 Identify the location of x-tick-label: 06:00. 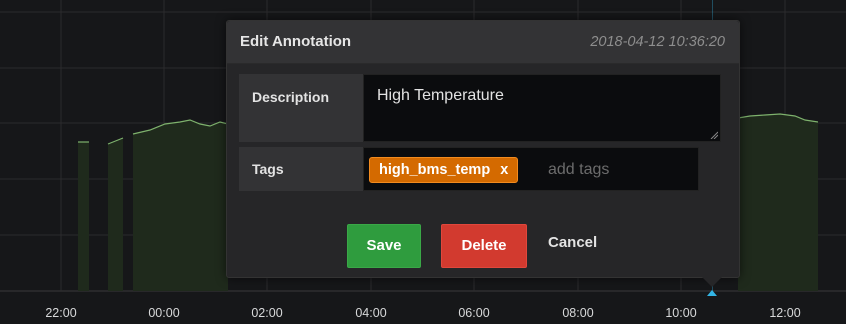
(474, 313).